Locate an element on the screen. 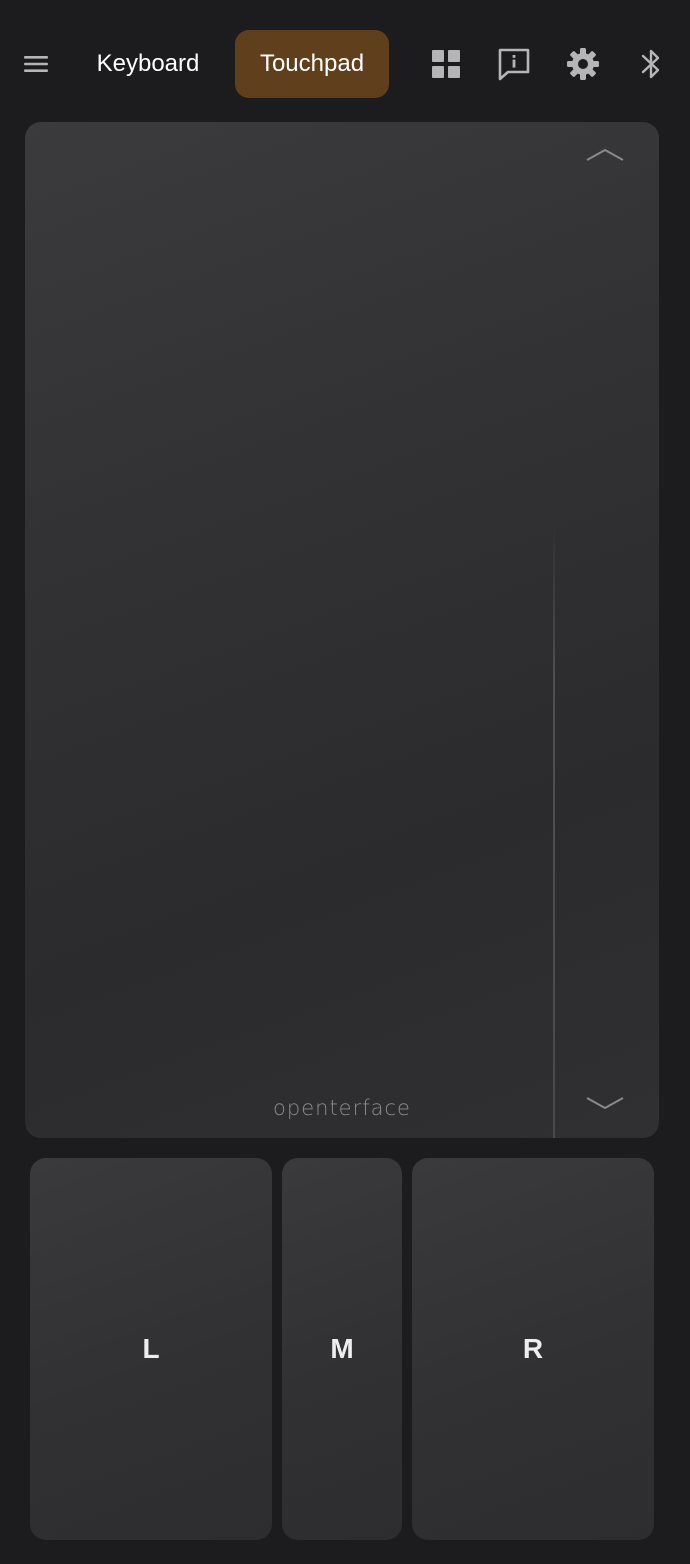 Image resolution: width=690 pixels, height=1564 pixels. middle-mouse-button: M is located at coordinates (342, 1349).